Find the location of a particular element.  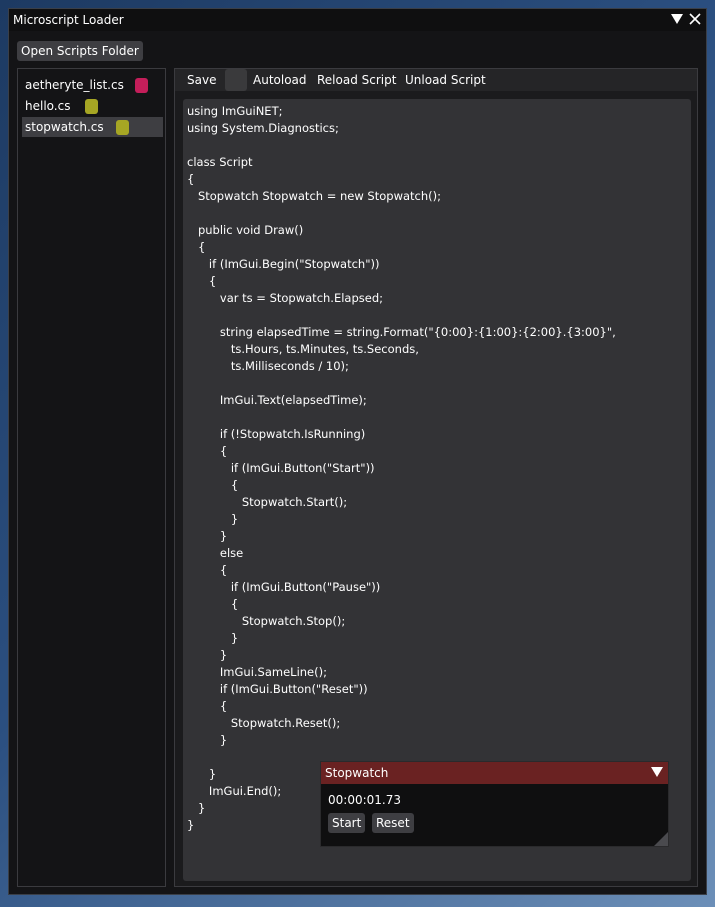

reset-button: Reset is located at coordinates (393, 823).